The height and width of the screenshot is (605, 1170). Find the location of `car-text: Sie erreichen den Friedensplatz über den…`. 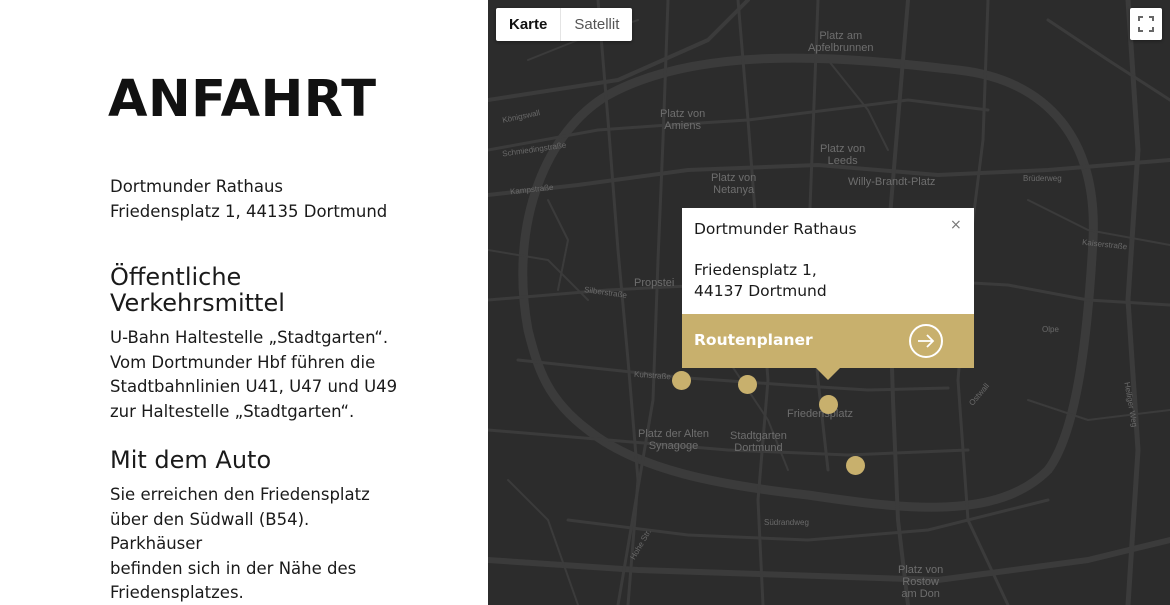

car-text: Sie erreichen den Friedensplatz über den… is located at coordinates (255, 544).